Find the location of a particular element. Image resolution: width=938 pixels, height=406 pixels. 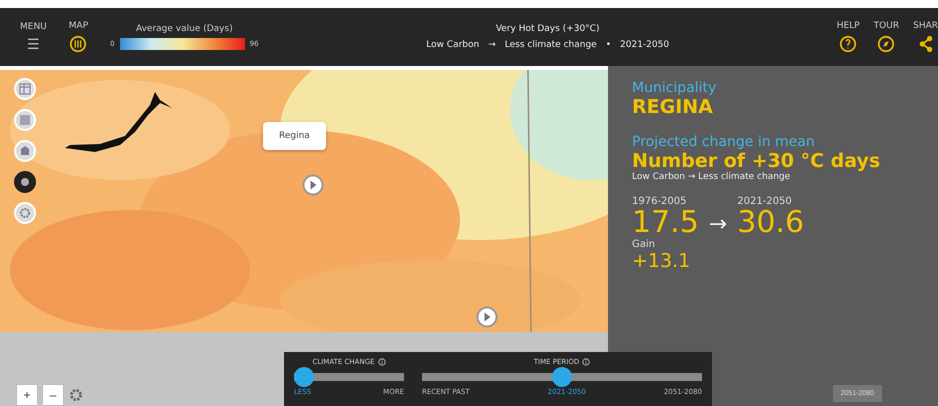

help-icon is located at coordinates (848, 44).